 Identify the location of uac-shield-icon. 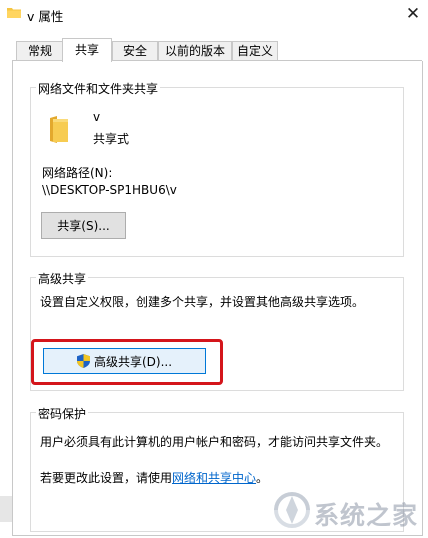
(83, 361).